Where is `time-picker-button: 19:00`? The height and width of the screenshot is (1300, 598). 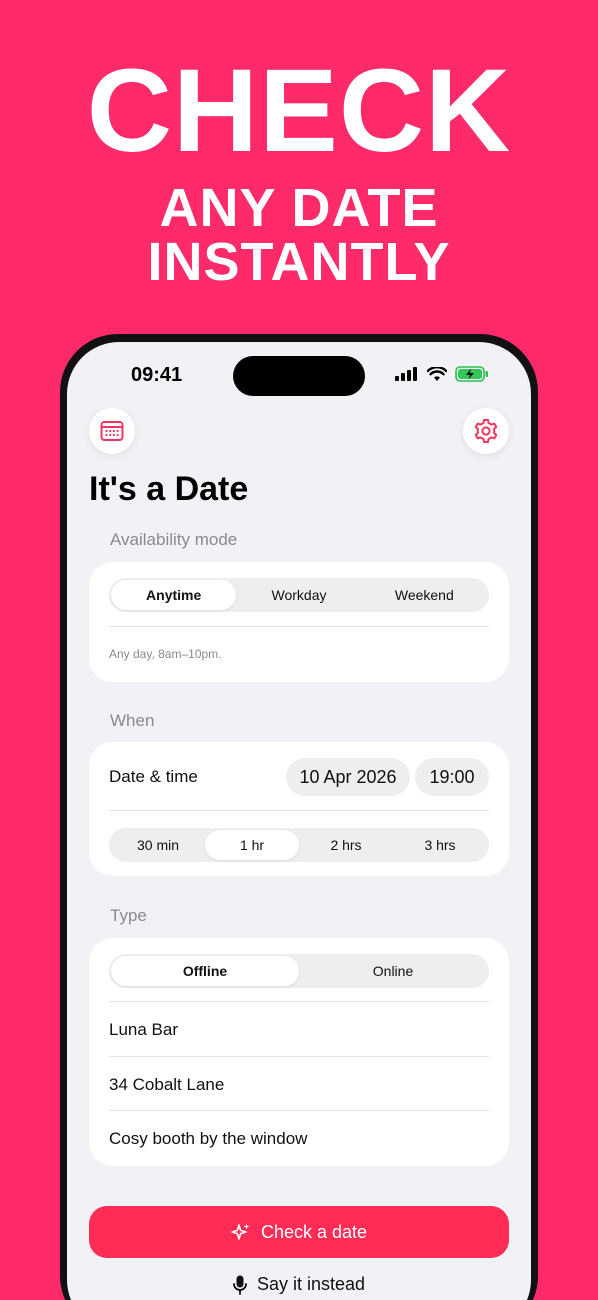 time-picker-button: 19:00 is located at coordinates (452, 777).